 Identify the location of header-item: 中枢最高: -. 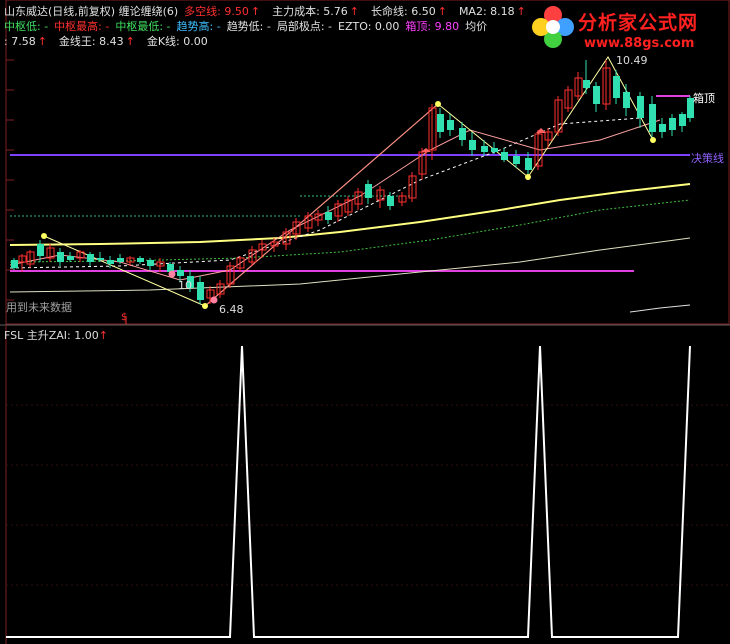
(82, 26).